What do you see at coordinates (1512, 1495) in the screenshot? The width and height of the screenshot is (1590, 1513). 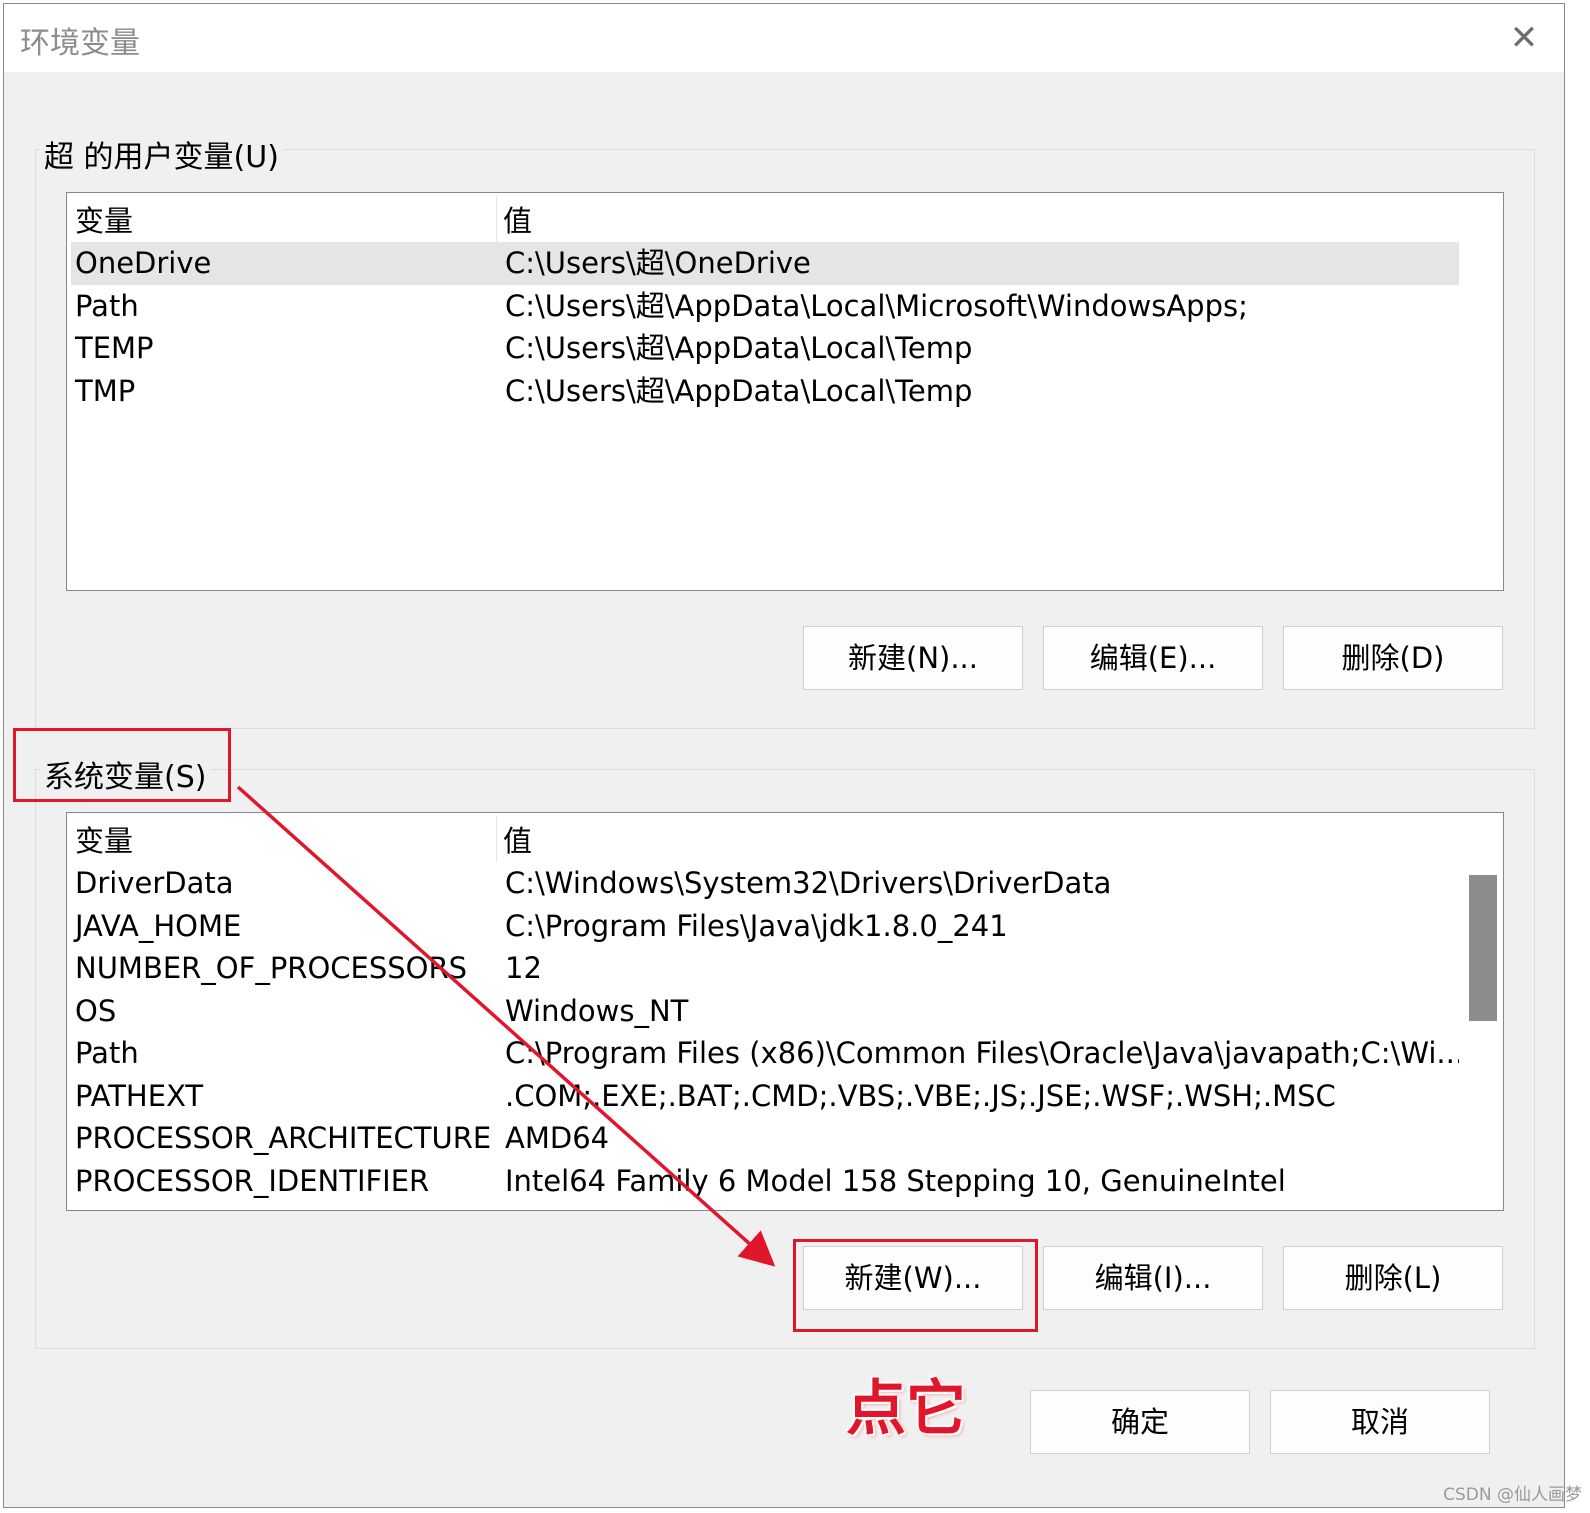 I see `watermark: CSDN @仙人画梦` at bounding box center [1512, 1495].